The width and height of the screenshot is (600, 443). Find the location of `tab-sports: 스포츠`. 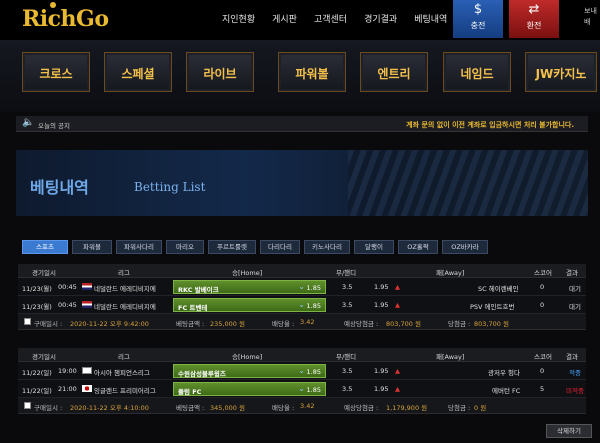

tab-sports: 스포츠 is located at coordinates (45, 247).